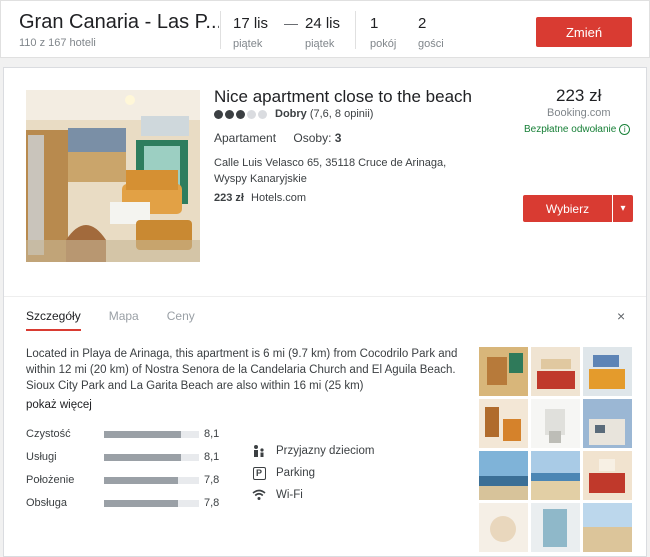 Image resolution: width=650 pixels, height=557 pixels. I want to click on offer-row: 223 zł Hotels.com, so click(260, 198).